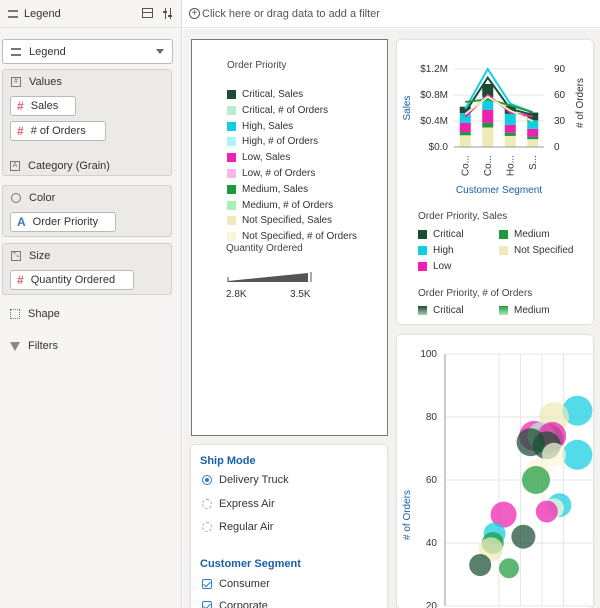 Image resolution: width=600 pixels, height=608 pixels. Describe the element at coordinates (285, 110) in the screenshot. I see `legend-label: Critical, # of Orders` at that location.